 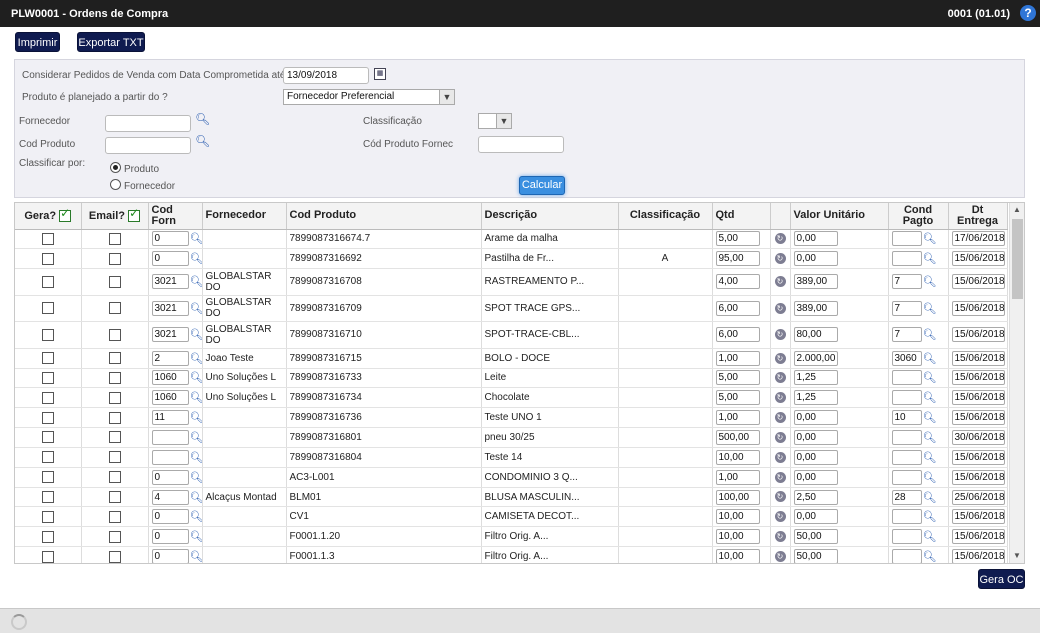 I want to click on cod-produto-input, so click(x=148, y=145).